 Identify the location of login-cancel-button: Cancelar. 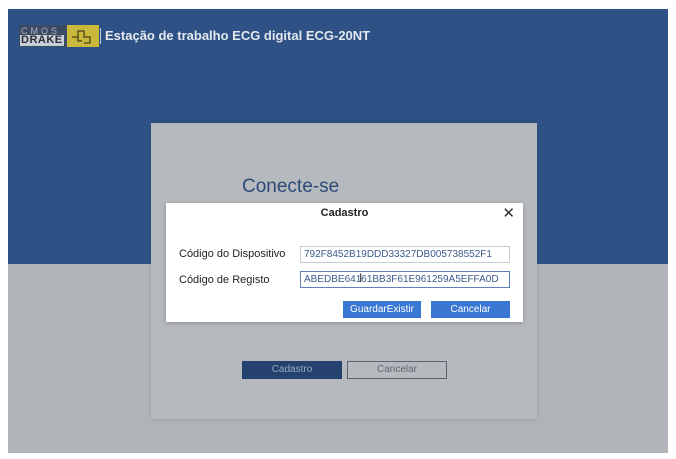
(397, 370).